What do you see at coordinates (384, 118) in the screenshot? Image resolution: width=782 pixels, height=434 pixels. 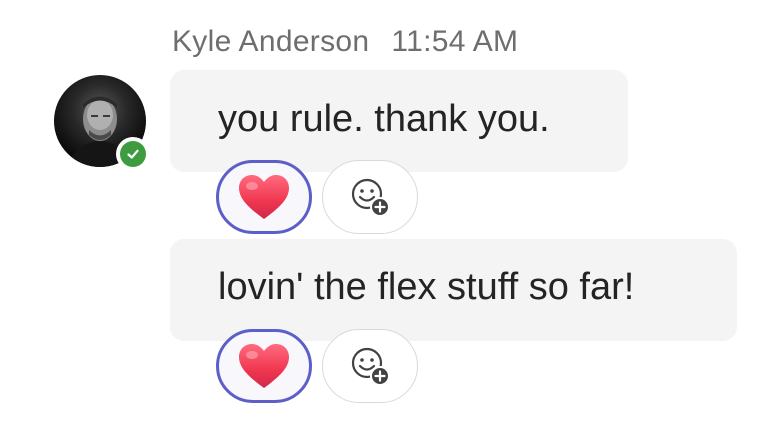 I see `message-text: you rule. thank you.` at bounding box center [384, 118].